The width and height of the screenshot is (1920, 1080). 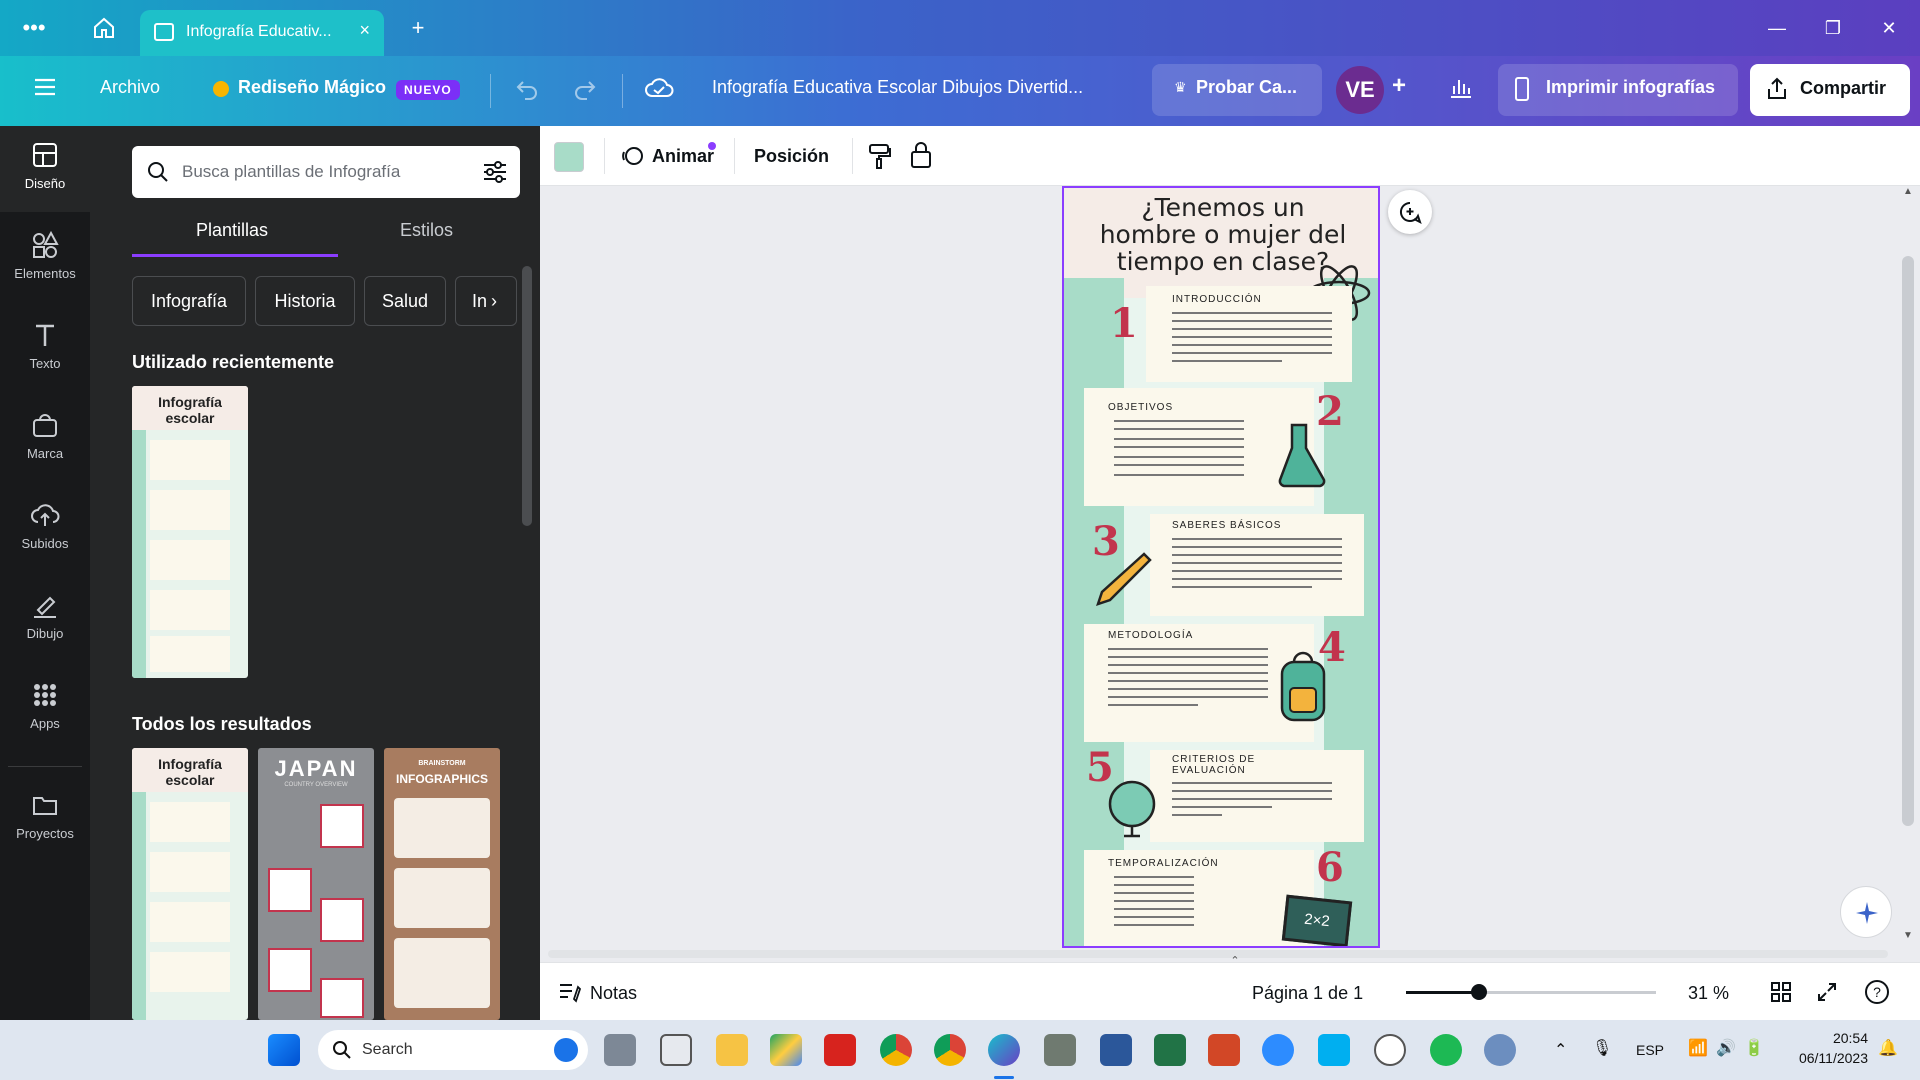 I want to click on text-line, so click(x=1252, y=791).